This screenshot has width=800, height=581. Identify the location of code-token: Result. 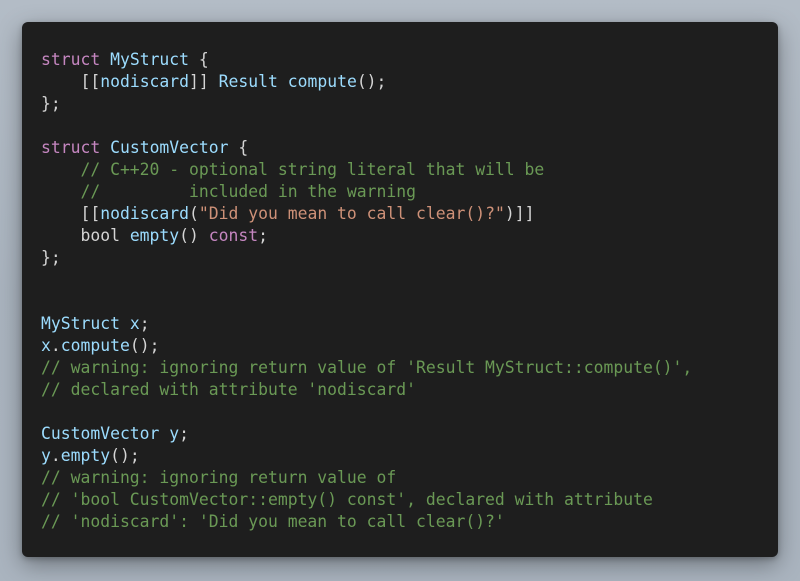
(248, 81).